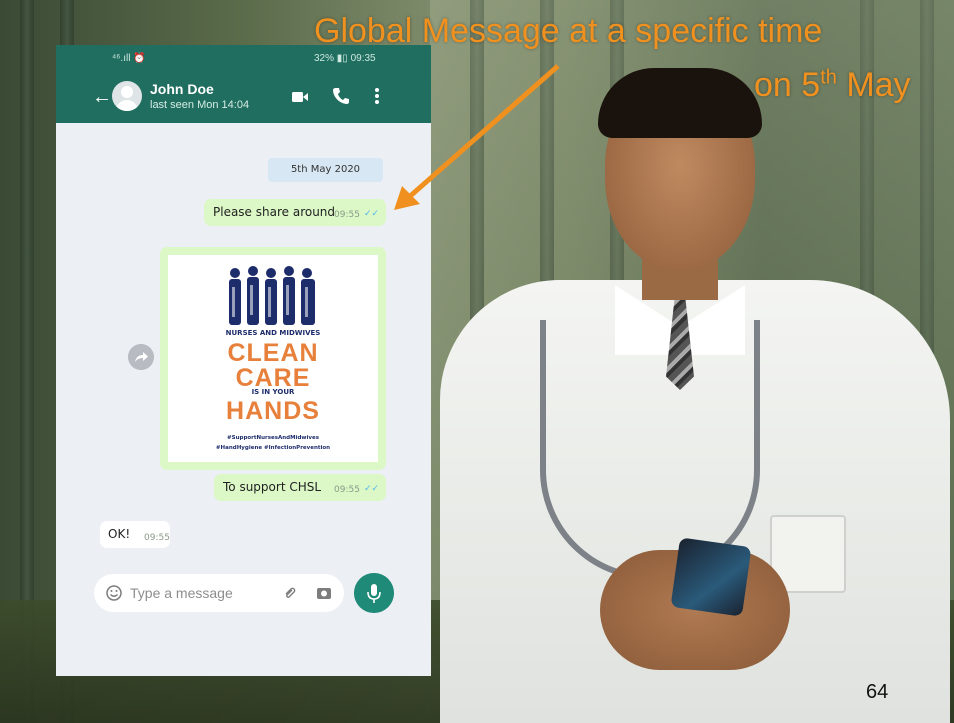 The height and width of the screenshot is (723, 954). What do you see at coordinates (300, 97) in the screenshot?
I see `video-call-icon` at bounding box center [300, 97].